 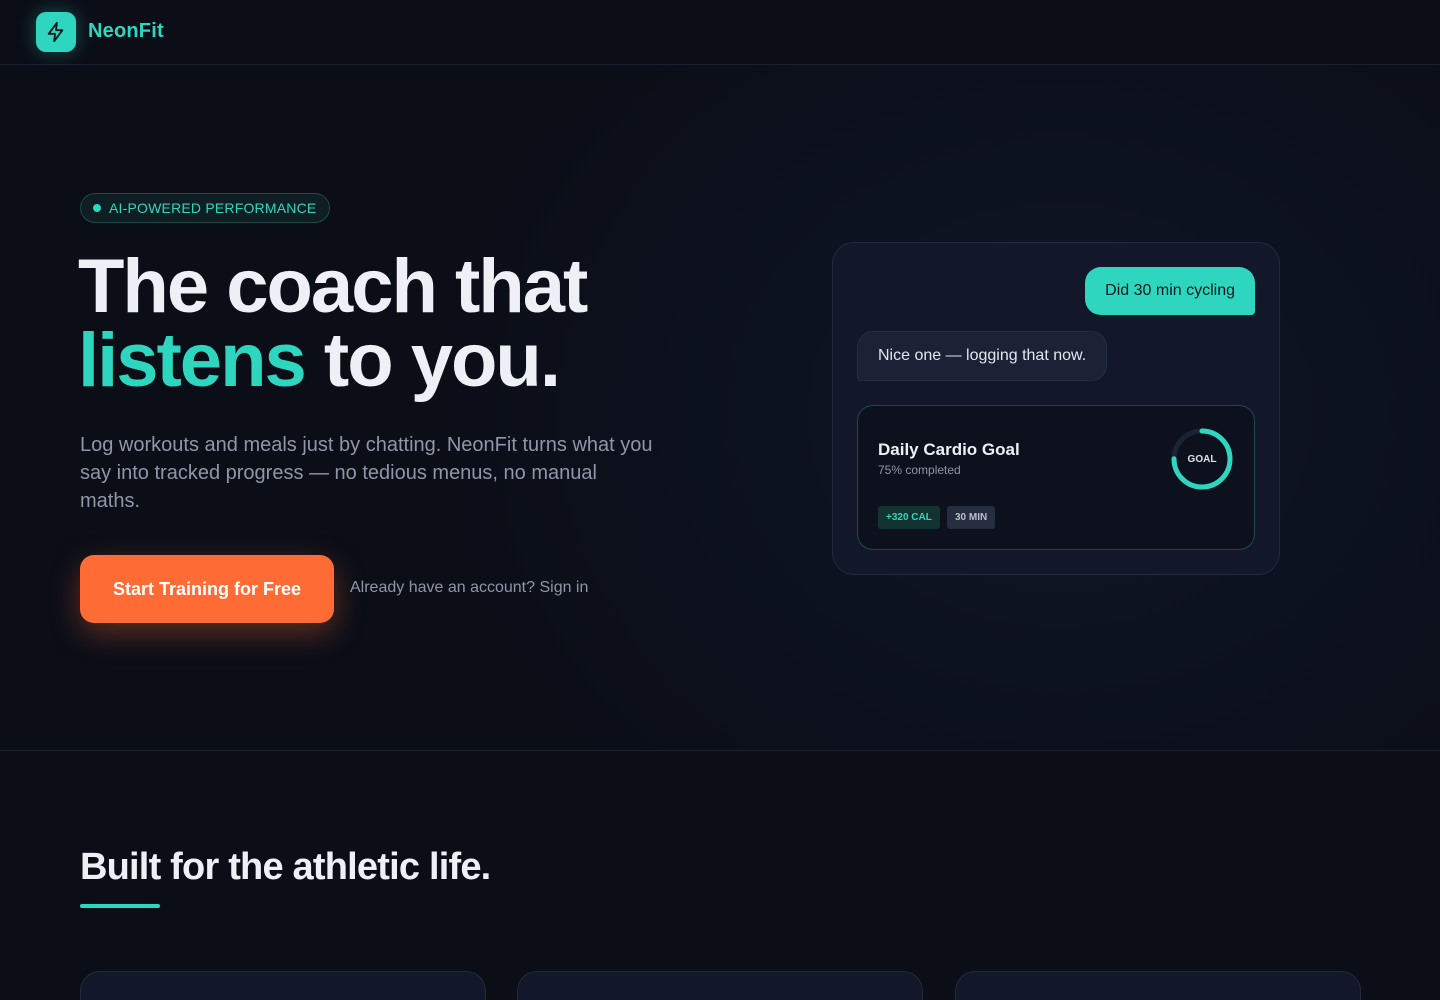 I want to click on sign-in-link: Already have an account? Sign in, so click(x=469, y=588).